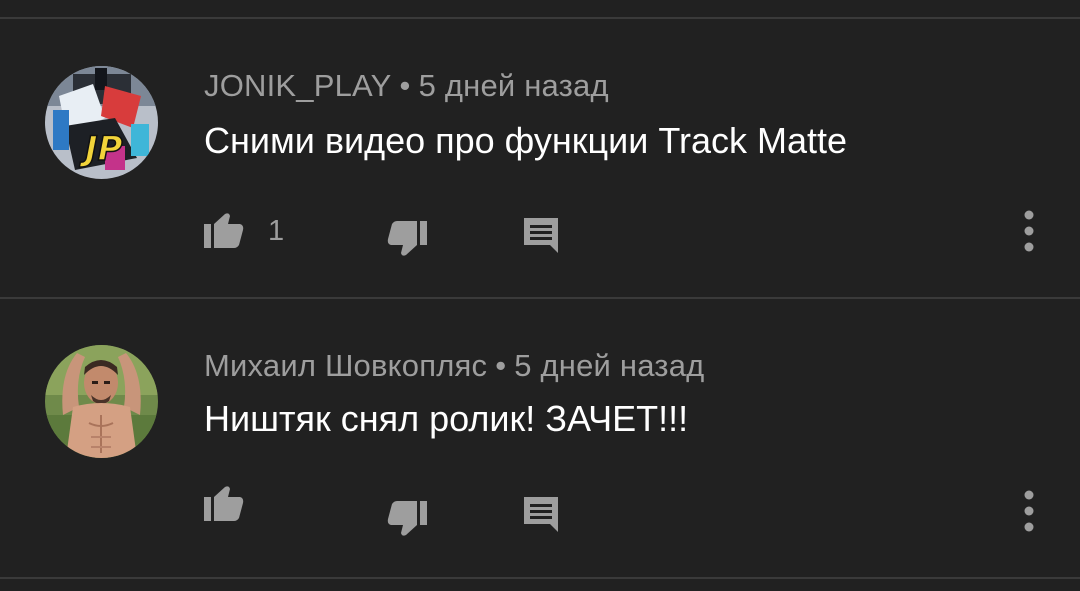  I want to click on jp-logo-avatar-icon: JP, so click(101, 122).